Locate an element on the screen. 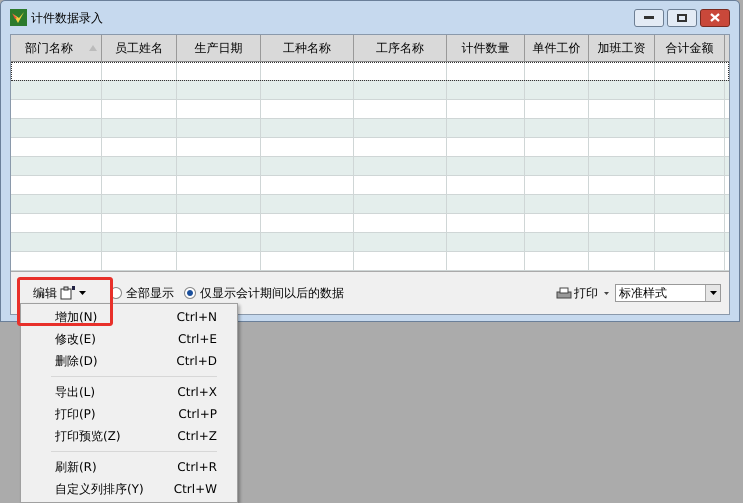  column-header: 计件数量 is located at coordinates (486, 48).